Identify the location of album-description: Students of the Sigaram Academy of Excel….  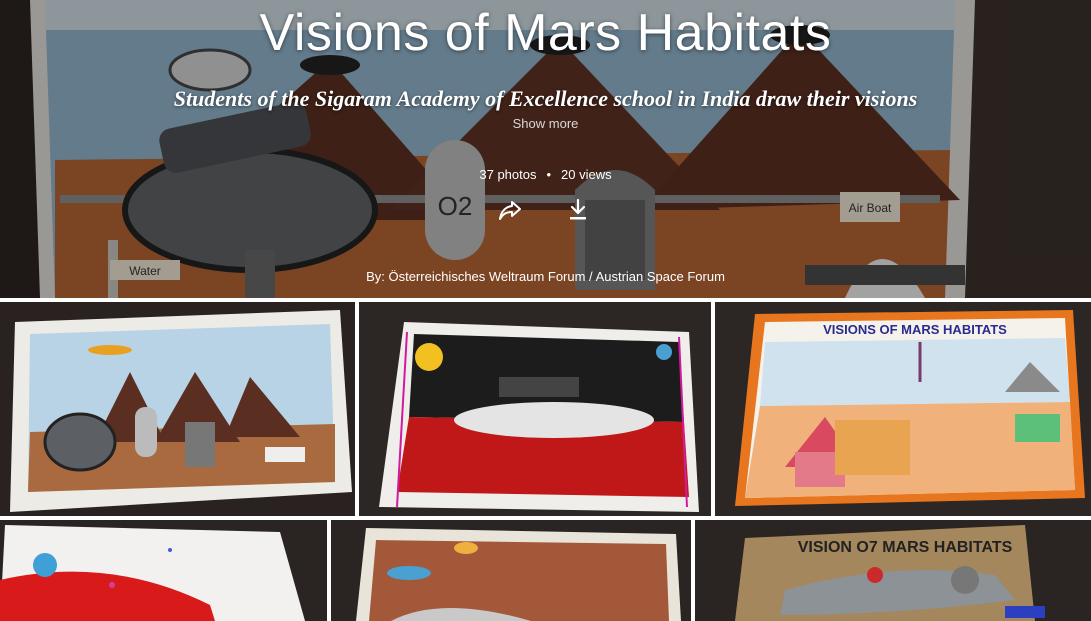
(545, 98).